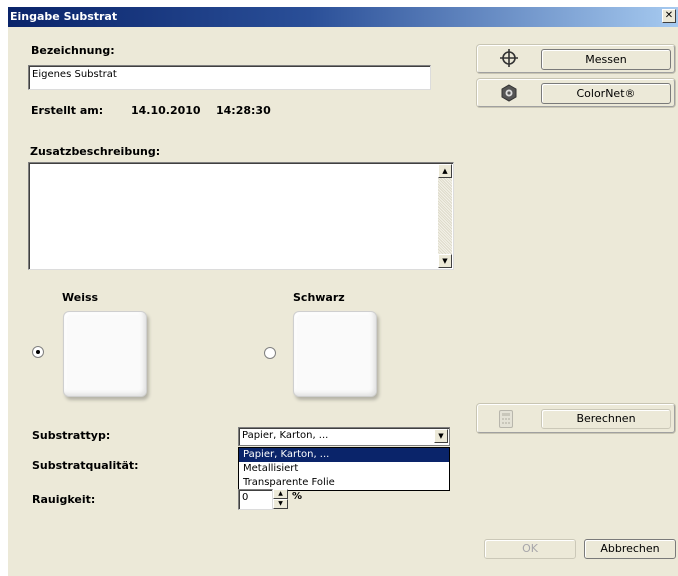  I want to click on berechnen-button: Berechnen, so click(606, 419).